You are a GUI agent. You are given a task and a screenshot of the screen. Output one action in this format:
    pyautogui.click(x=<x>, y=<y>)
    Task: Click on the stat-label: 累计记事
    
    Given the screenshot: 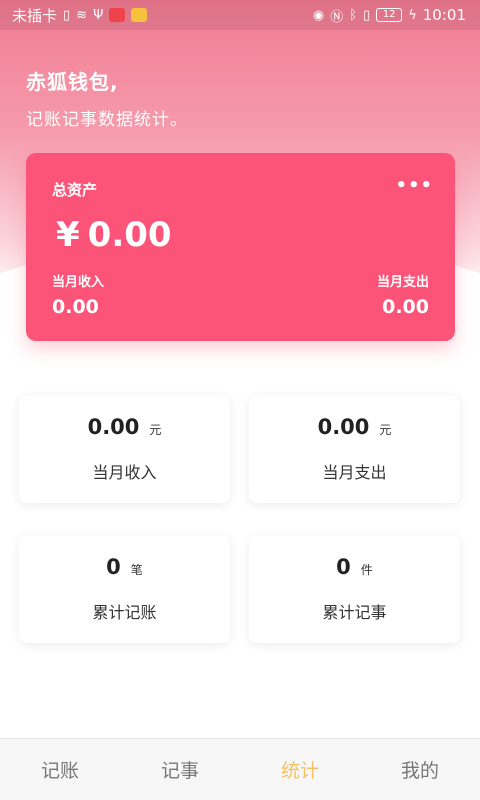 What is the action you would take?
    pyautogui.click(x=354, y=612)
    